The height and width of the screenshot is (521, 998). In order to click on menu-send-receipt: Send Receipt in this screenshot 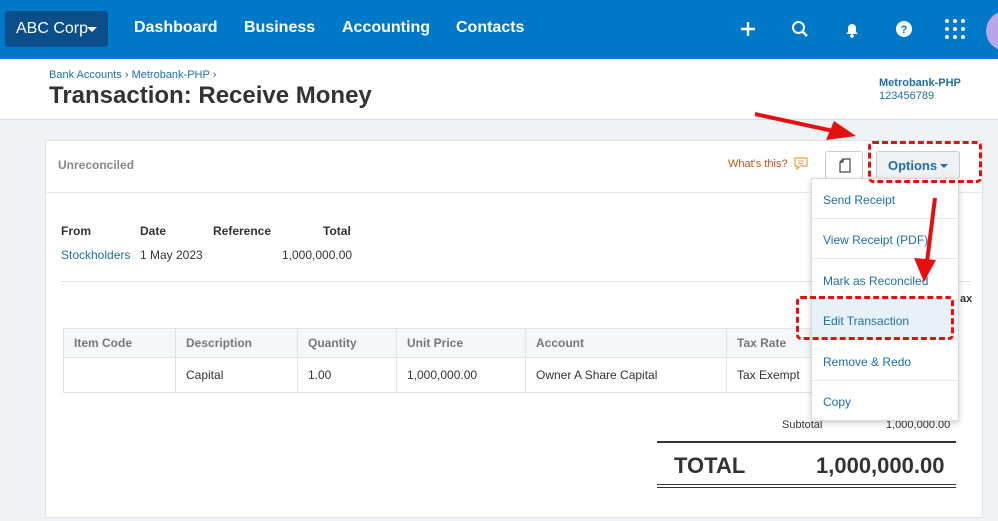, I will do `click(885, 199)`.